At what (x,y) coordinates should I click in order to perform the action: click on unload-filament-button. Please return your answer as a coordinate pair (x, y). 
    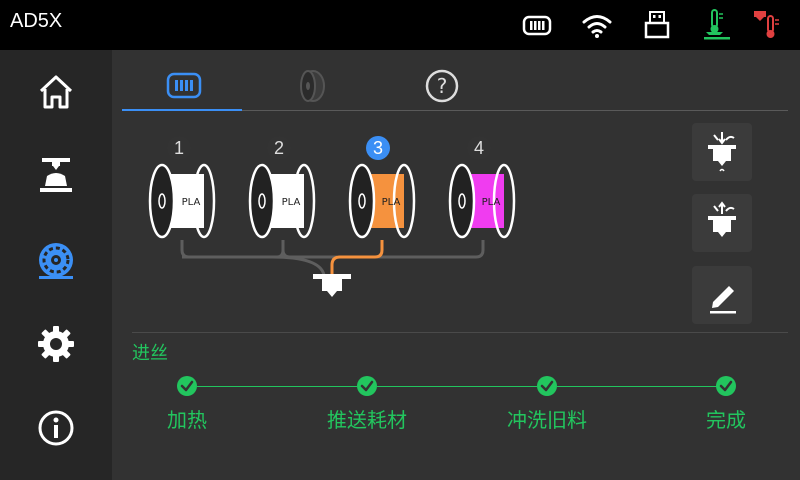
    Looking at the image, I should click on (722, 223).